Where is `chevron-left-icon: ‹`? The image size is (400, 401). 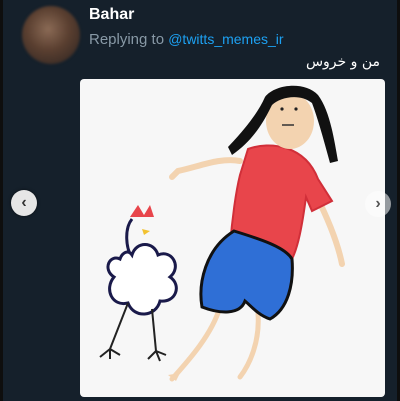
chevron-left-icon: ‹ is located at coordinates (24, 203).